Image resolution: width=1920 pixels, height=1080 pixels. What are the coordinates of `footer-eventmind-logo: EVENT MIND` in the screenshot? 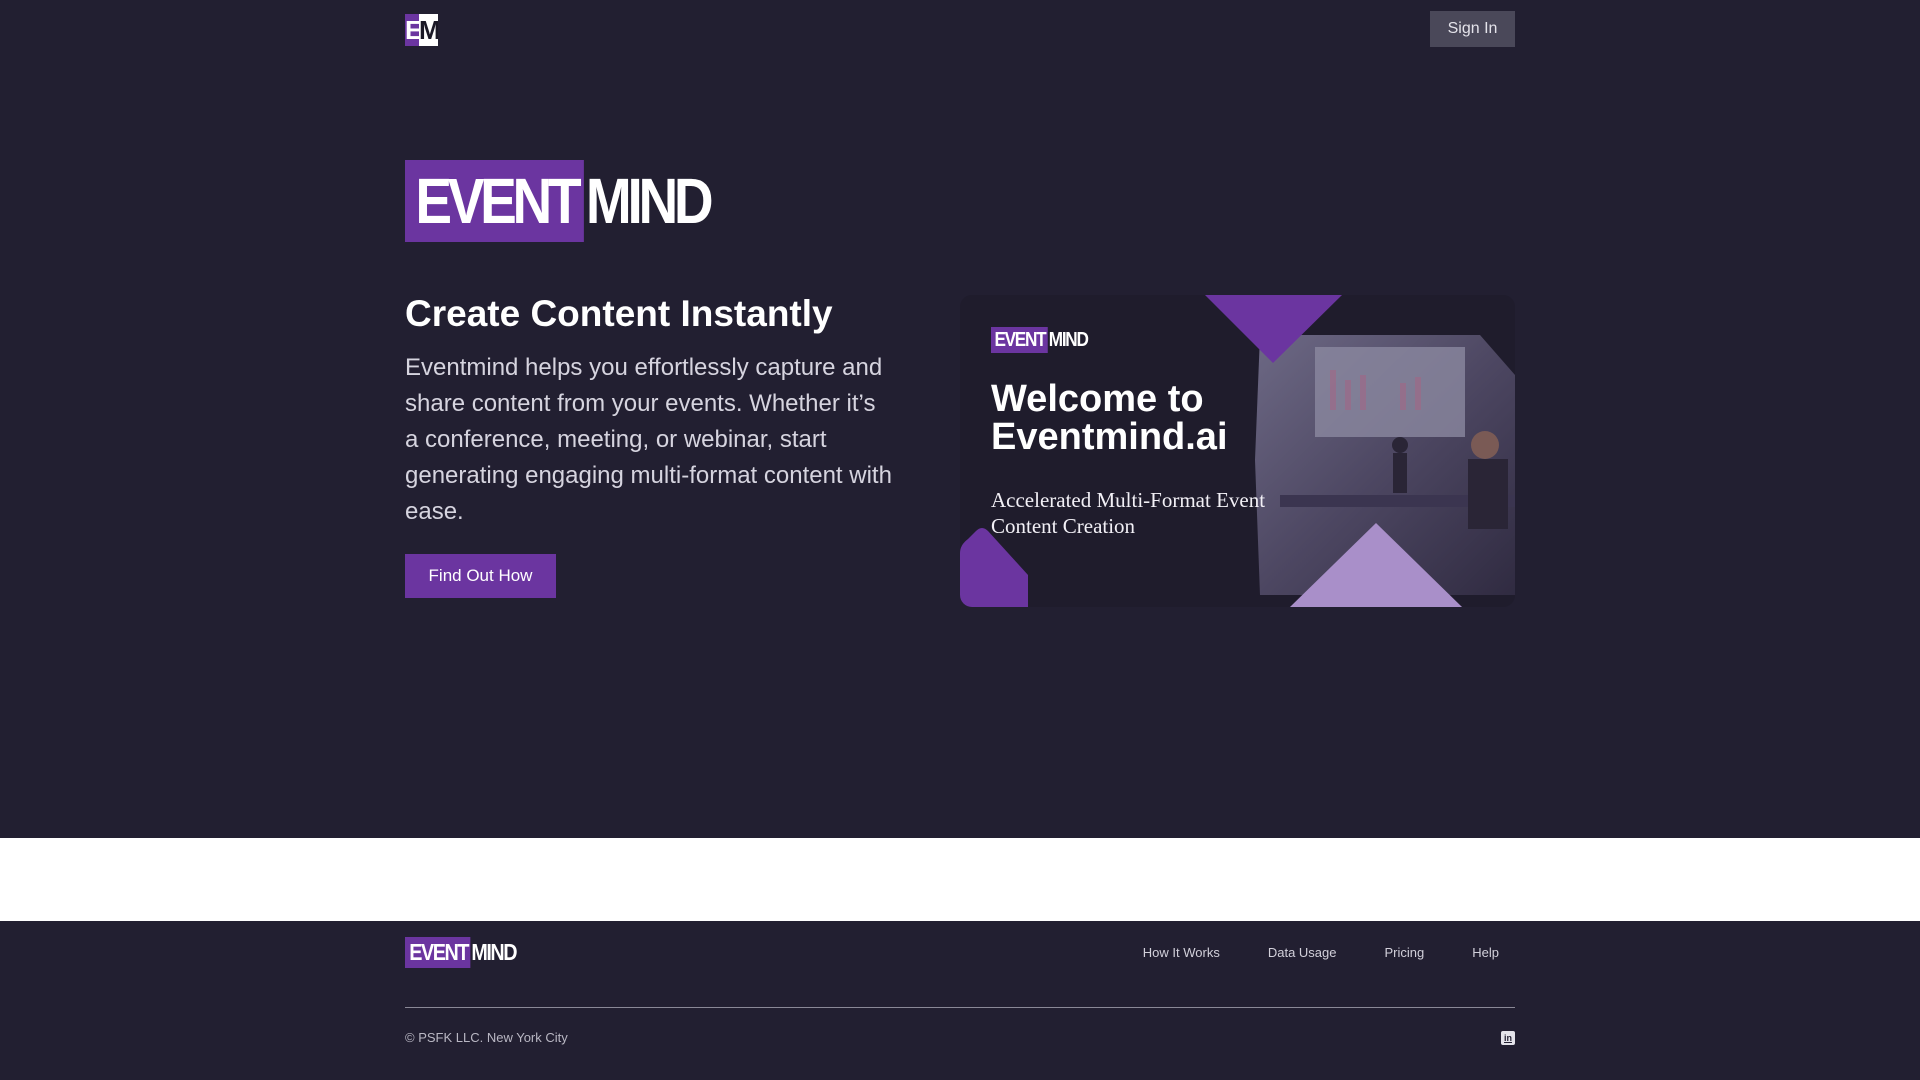 It's located at (461, 952).